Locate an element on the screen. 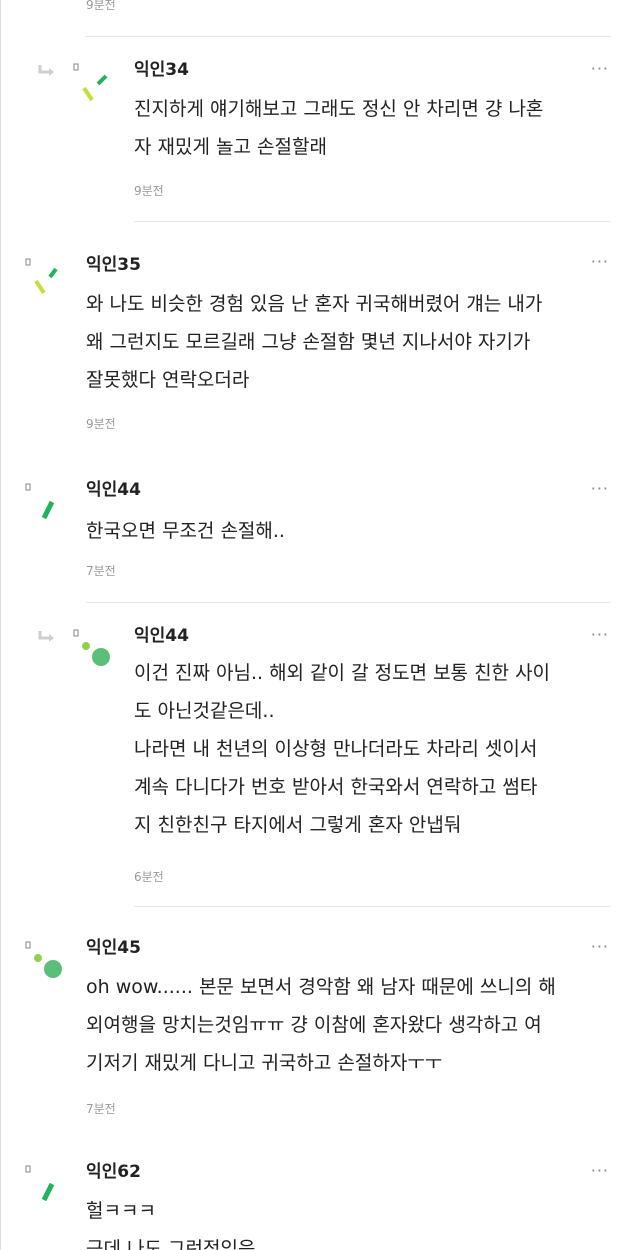 This screenshot has width=625, height=1250. comment-item: 익인62 ··· 헐ㅋㅋㅋ 근데 나도 그런적있음 is located at coordinates (312, 1202).